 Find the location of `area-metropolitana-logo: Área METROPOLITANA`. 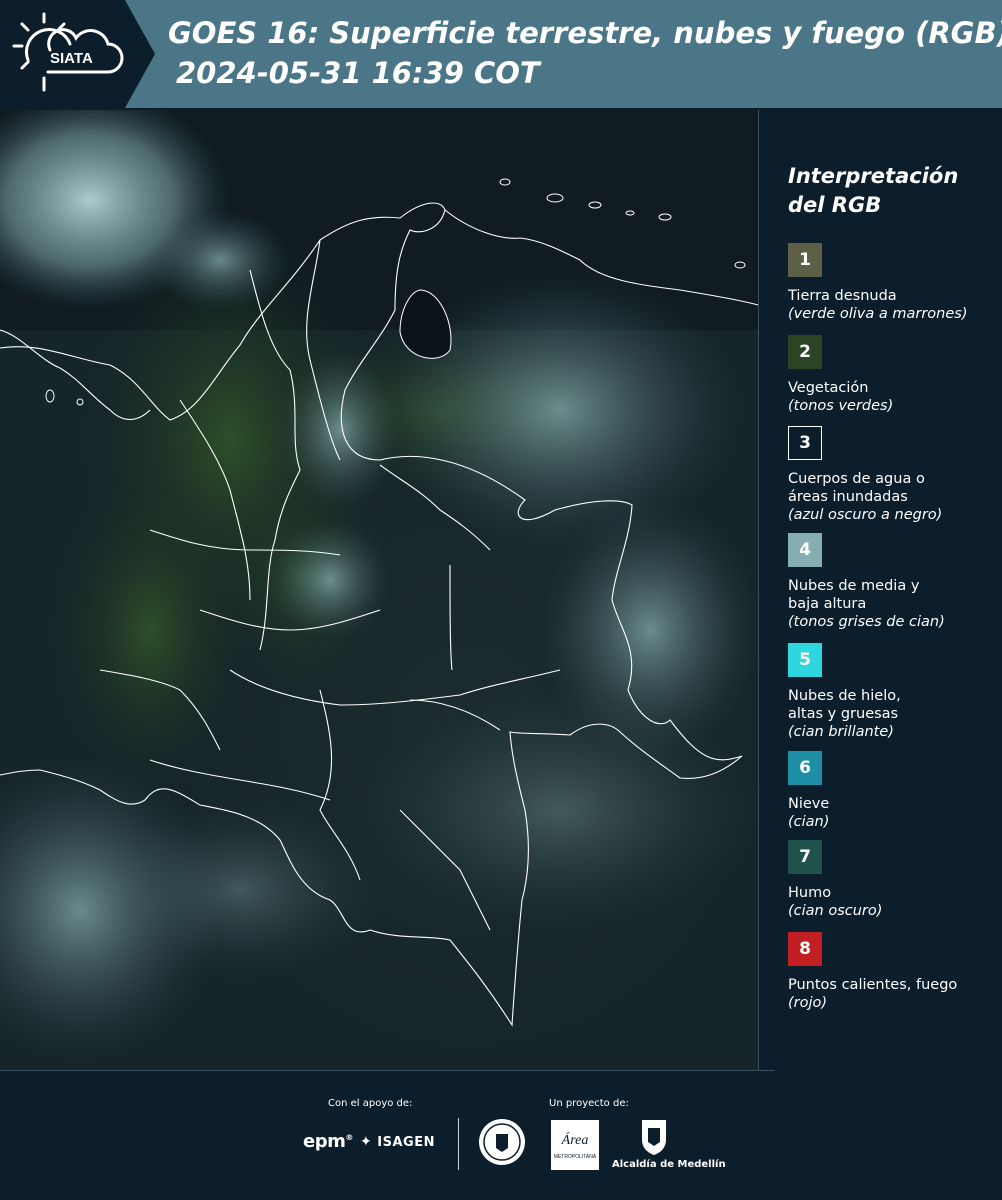

area-metropolitana-logo: Área METROPOLITANA is located at coordinates (575, 1147).